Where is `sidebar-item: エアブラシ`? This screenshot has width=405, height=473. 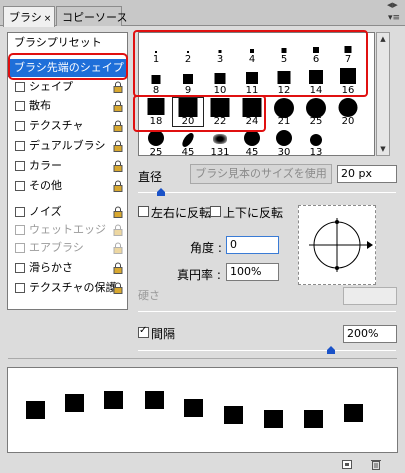 sidebar-item: エアブラシ is located at coordinates (67, 248).